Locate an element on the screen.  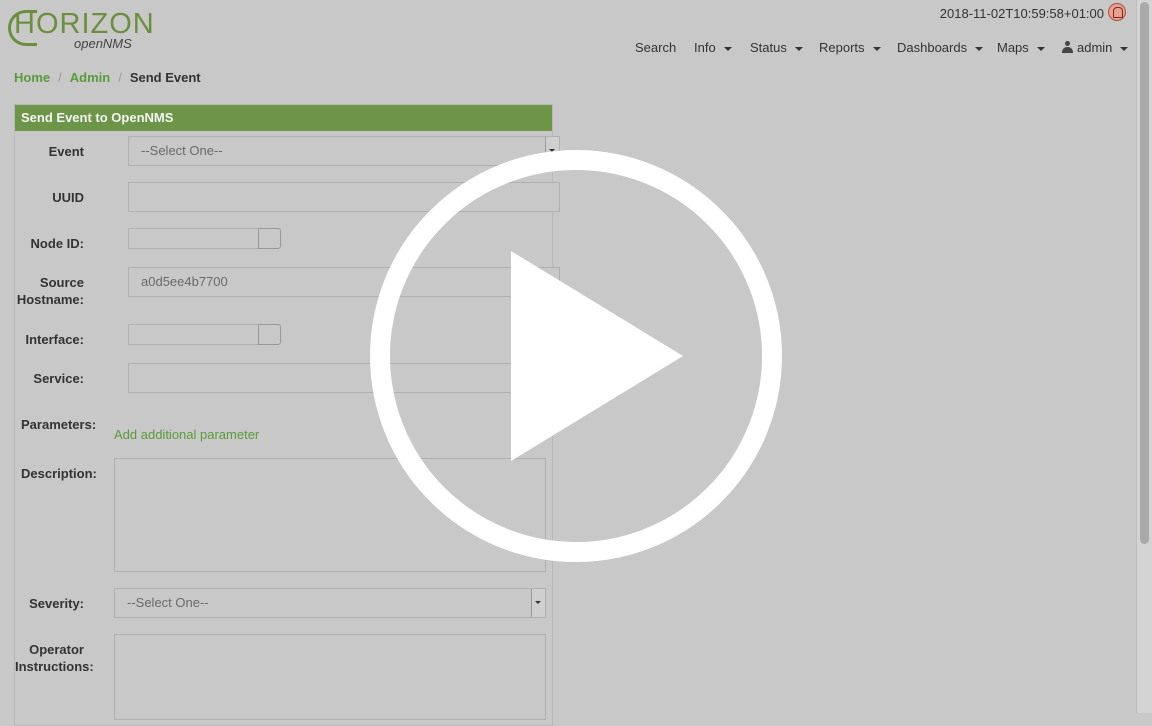
node-id-label: Node ID: is located at coordinates (57, 243).